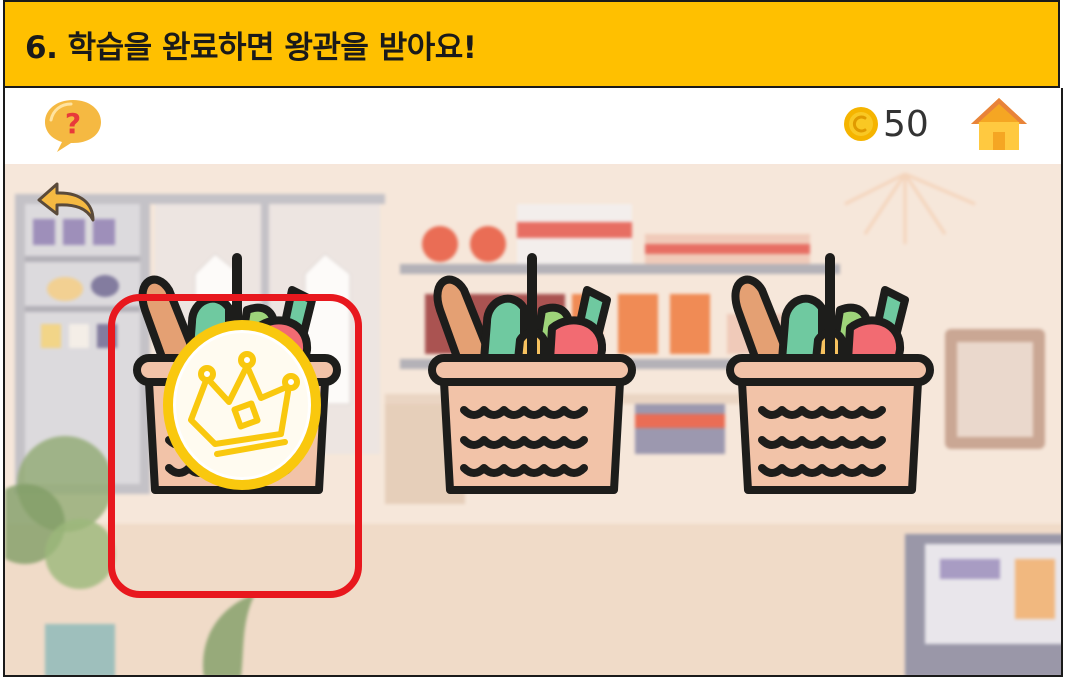 The width and height of the screenshot is (1065, 679). Describe the element at coordinates (70, 202) in the screenshot. I see `back-arrow-icon` at that location.